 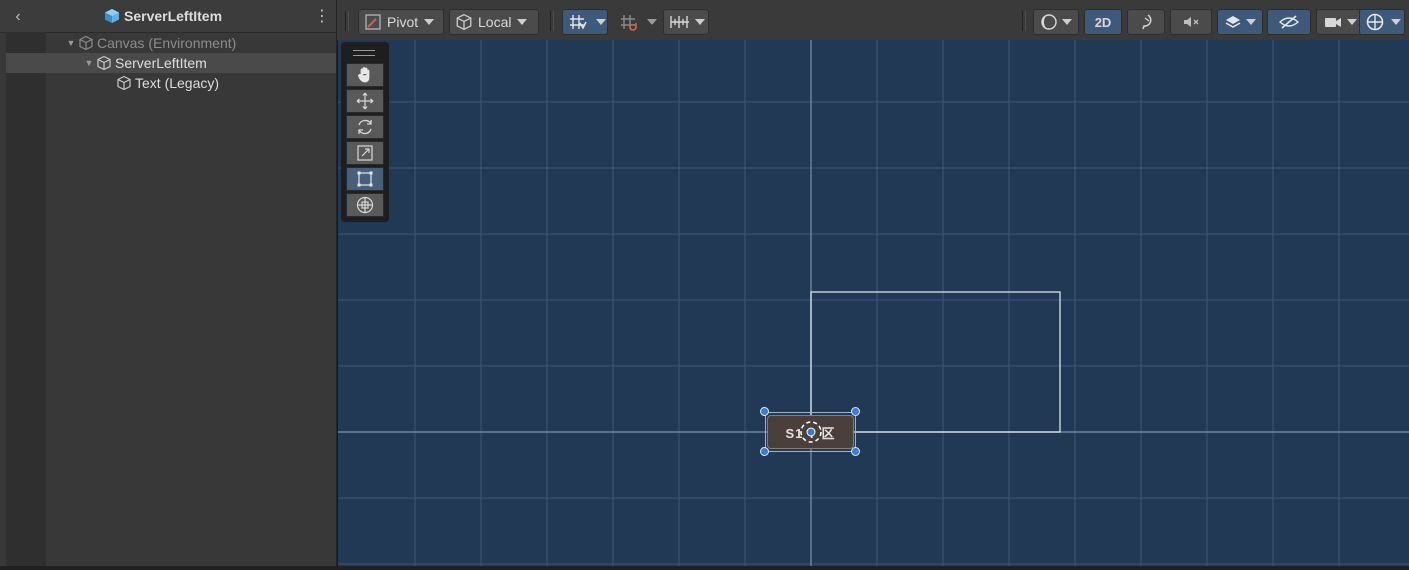 I want to click on grid-snap-icon, so click(x=578, y=22).